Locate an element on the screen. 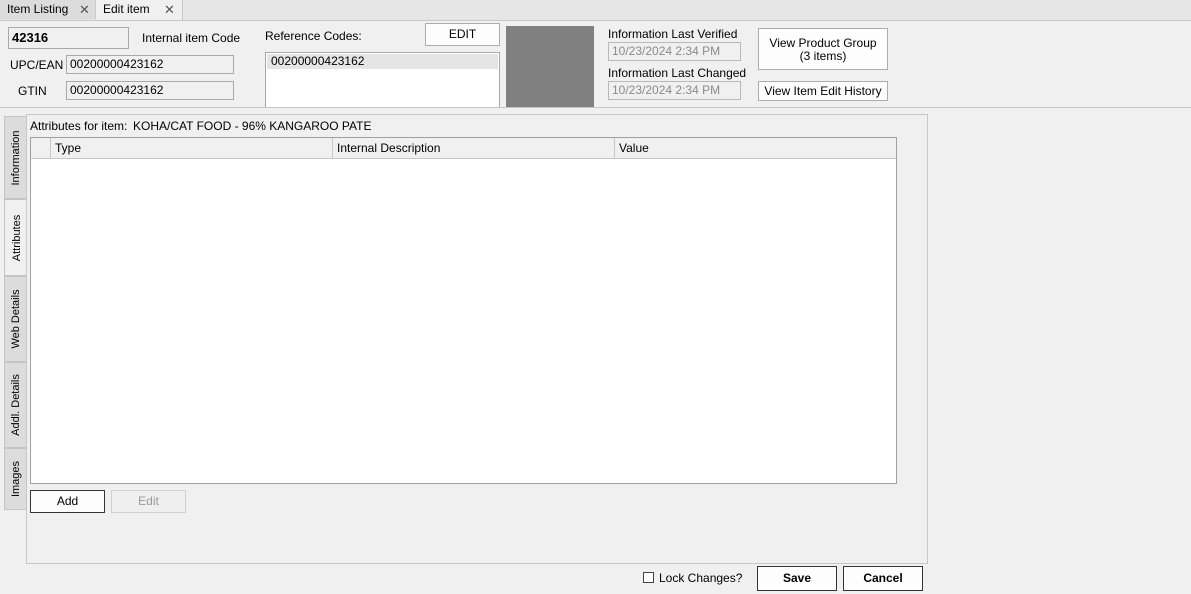 Image resolution: width=1191 pixels, height=594 pixels. info-verified-label: Information Last Verified is located at coordinates (673, 34).